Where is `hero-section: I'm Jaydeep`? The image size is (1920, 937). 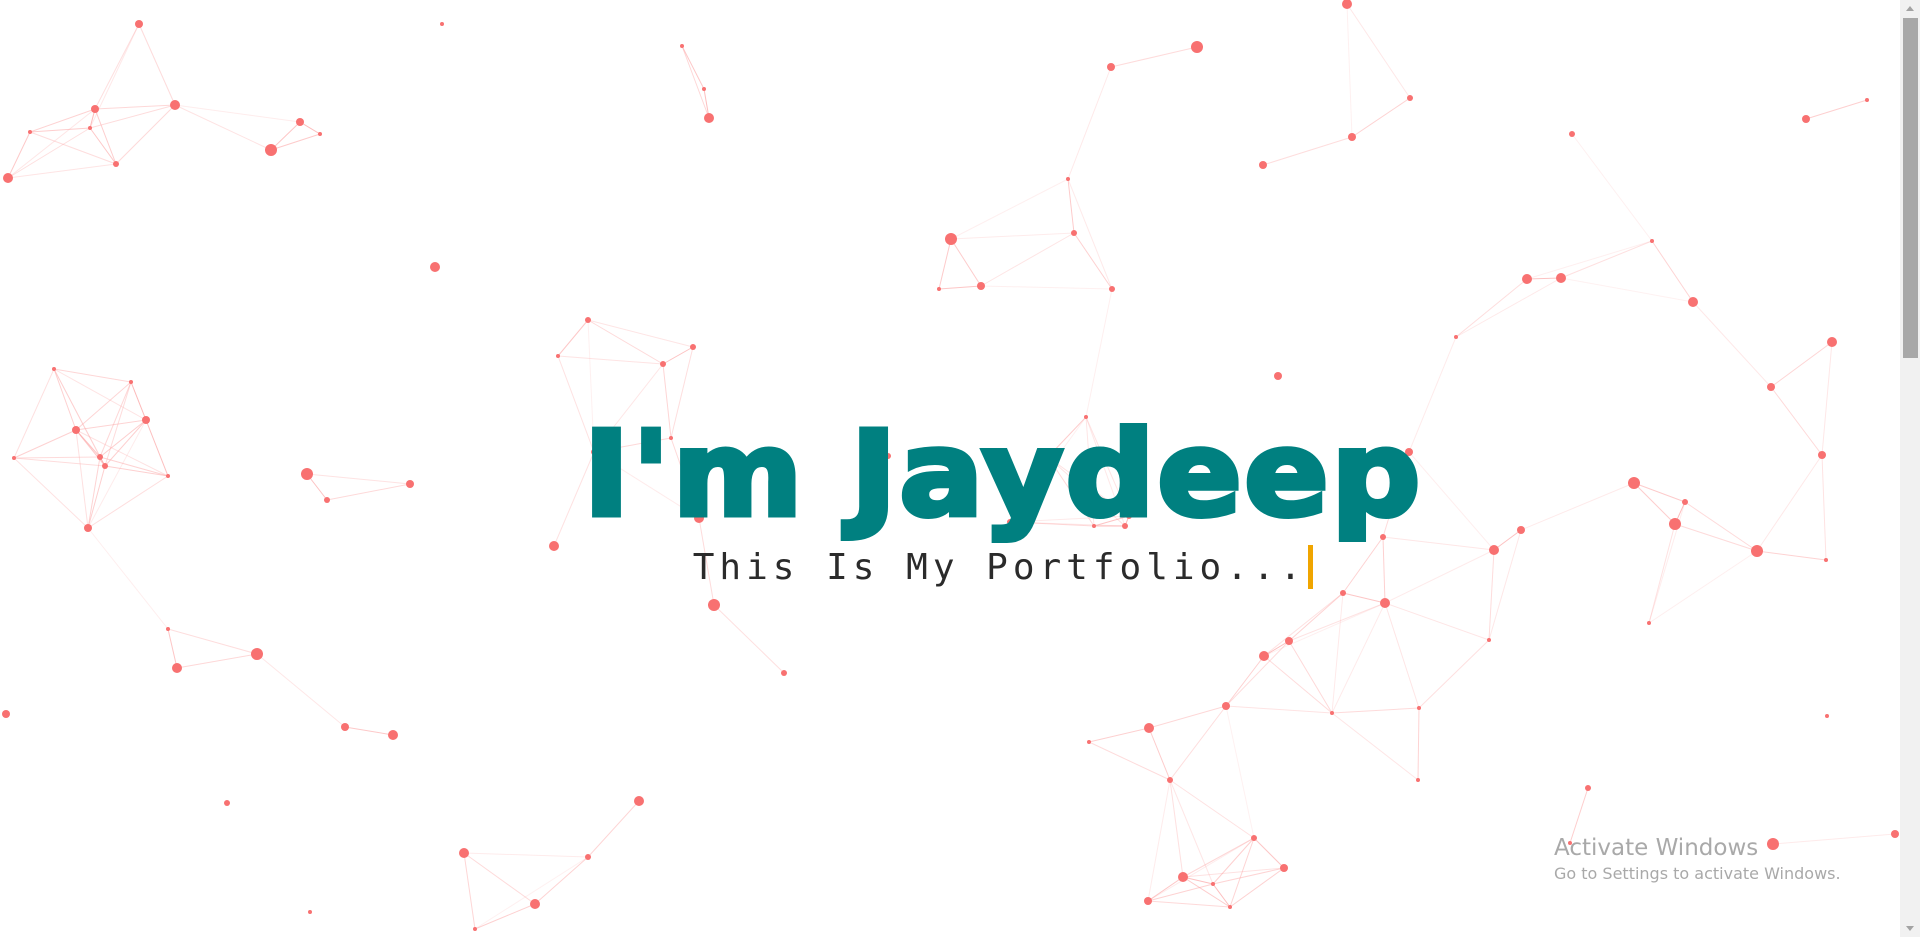
hero-section: I'm Jaydeep is located at coordinates (950, 474).